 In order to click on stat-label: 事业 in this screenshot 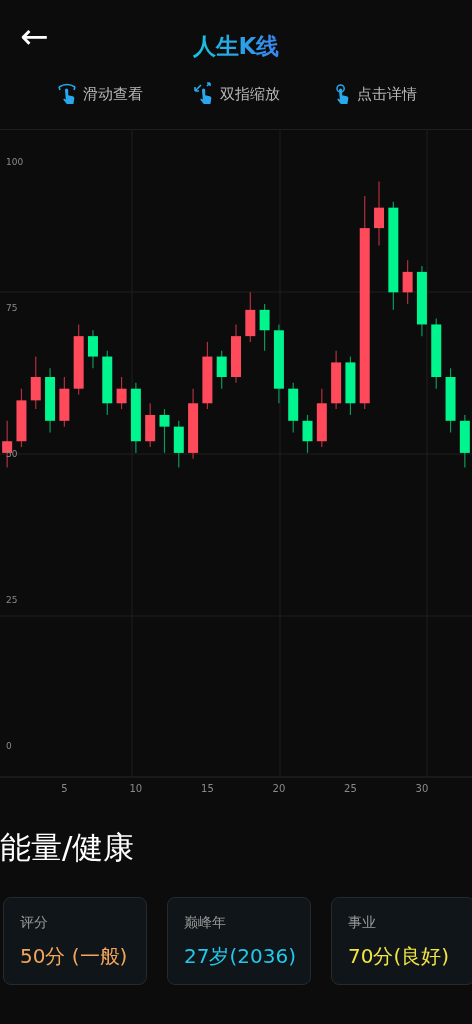, I will do `click(362, 922)`.